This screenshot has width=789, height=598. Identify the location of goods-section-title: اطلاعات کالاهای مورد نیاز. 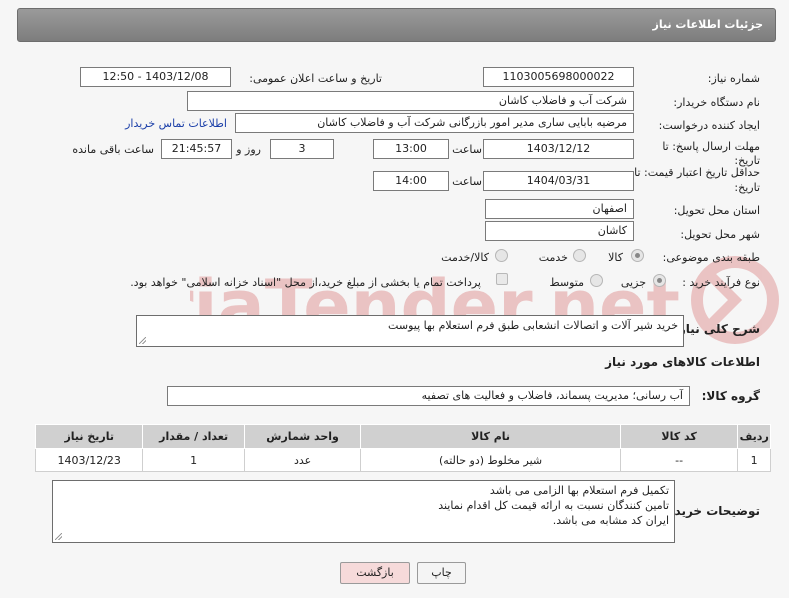
(682, 362).